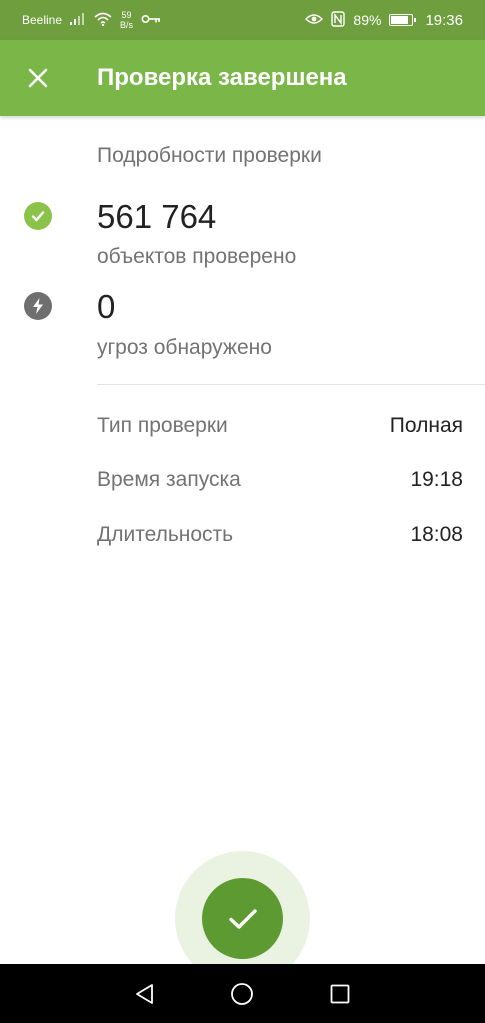  I want to click on done-button, so click(242, 918).